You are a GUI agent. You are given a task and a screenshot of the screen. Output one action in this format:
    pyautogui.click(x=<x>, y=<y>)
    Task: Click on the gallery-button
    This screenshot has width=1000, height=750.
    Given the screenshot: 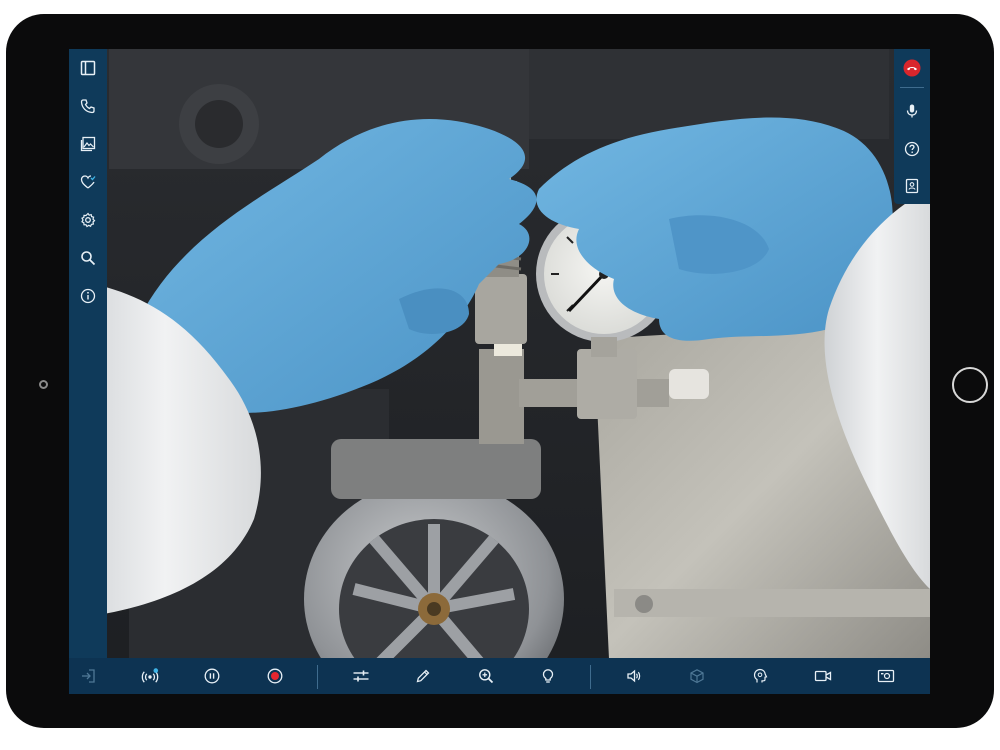 What is the action you would take?
    pyautogui.click(x=88, y=144)
    